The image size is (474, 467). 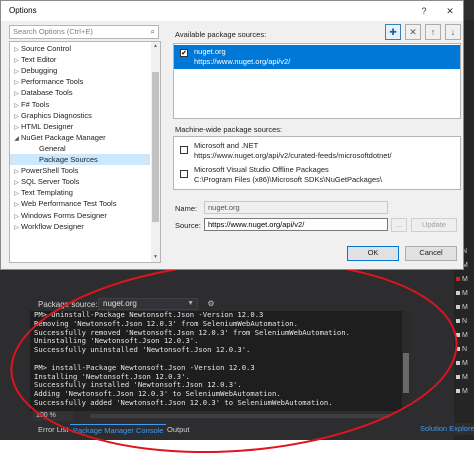 I want to click on name-field: nuget.org, so click(x=296, y=207).